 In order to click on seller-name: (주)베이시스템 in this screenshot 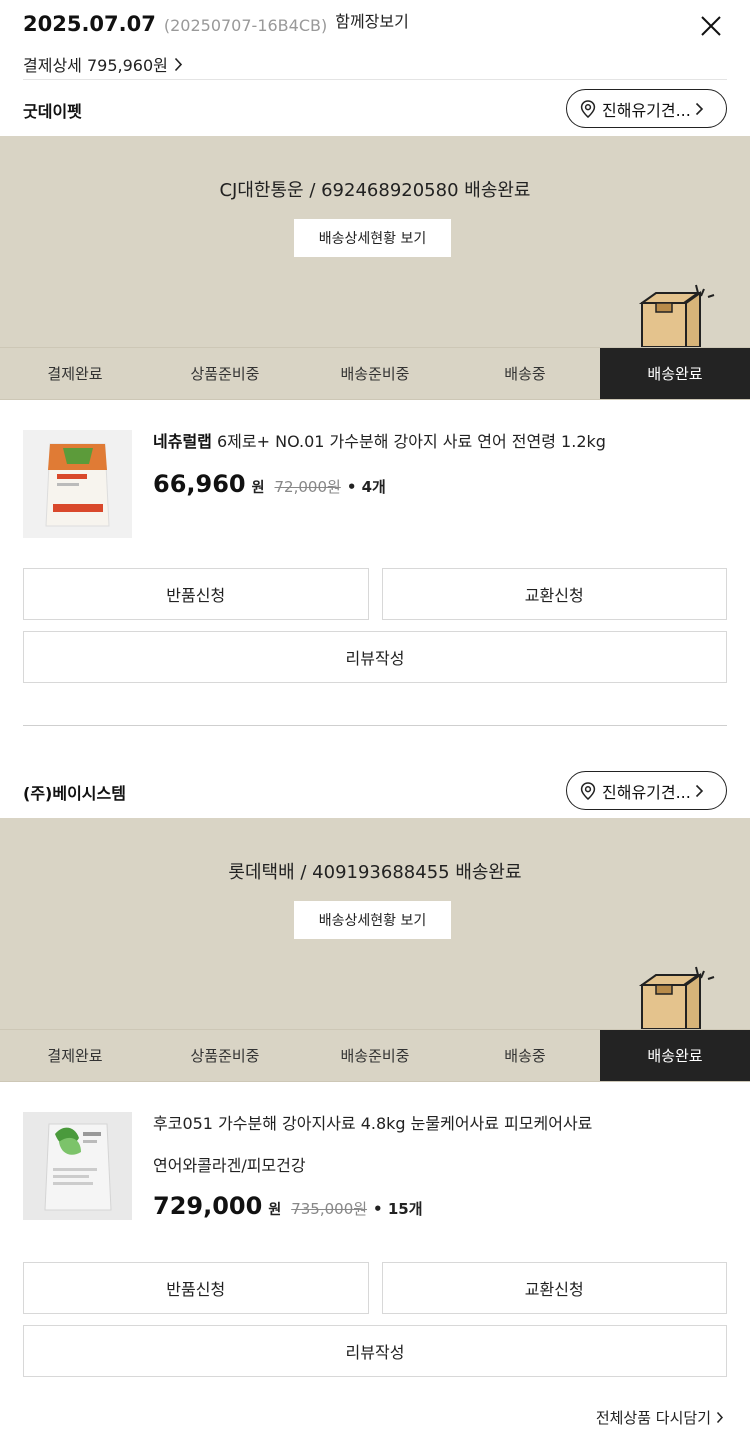, I will do `click(74, 793)`.